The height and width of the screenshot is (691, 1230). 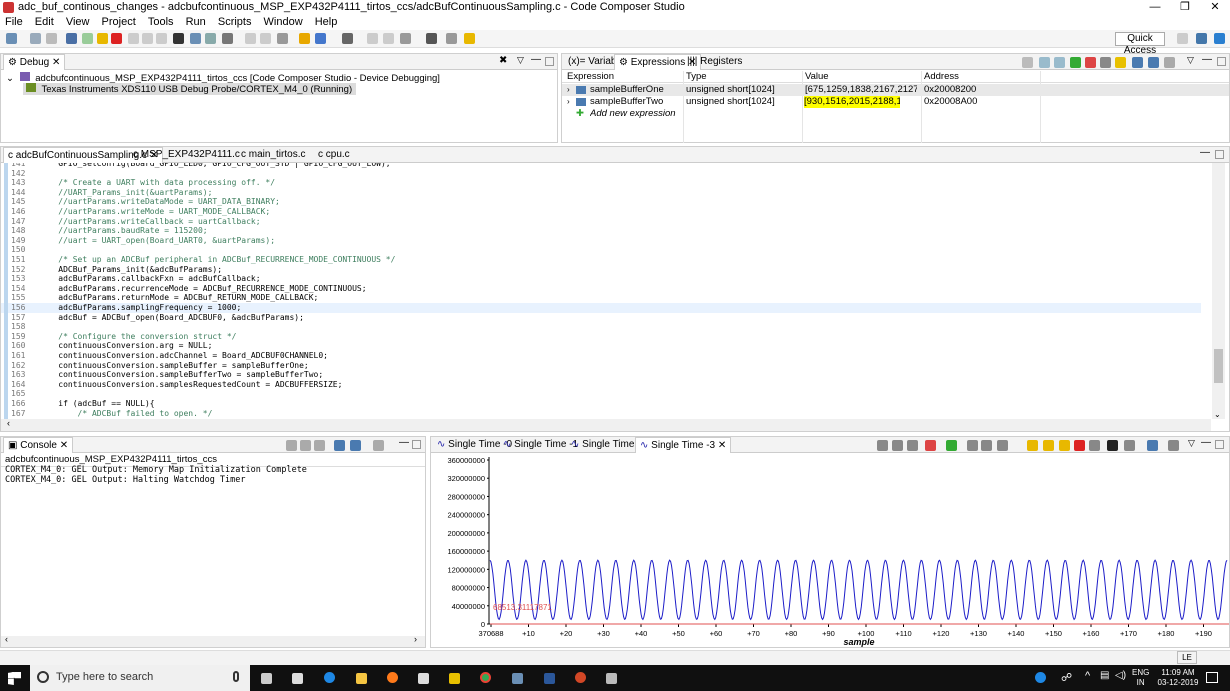 What do you see at coordinates (372, 38) in the screenshot?
I see `back-icon` at bounding box center [372, 38].